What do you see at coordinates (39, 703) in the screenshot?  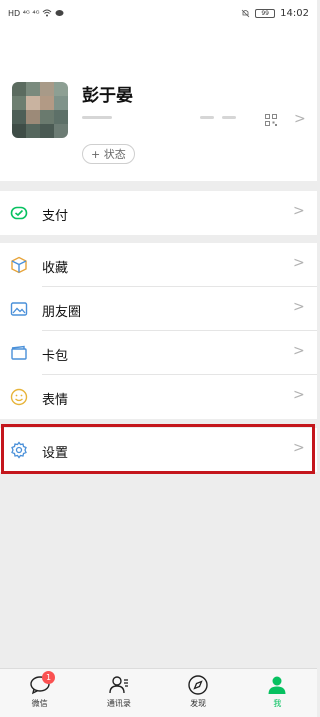 I see `tab-label: 微信` at bounding box center [39, 703].